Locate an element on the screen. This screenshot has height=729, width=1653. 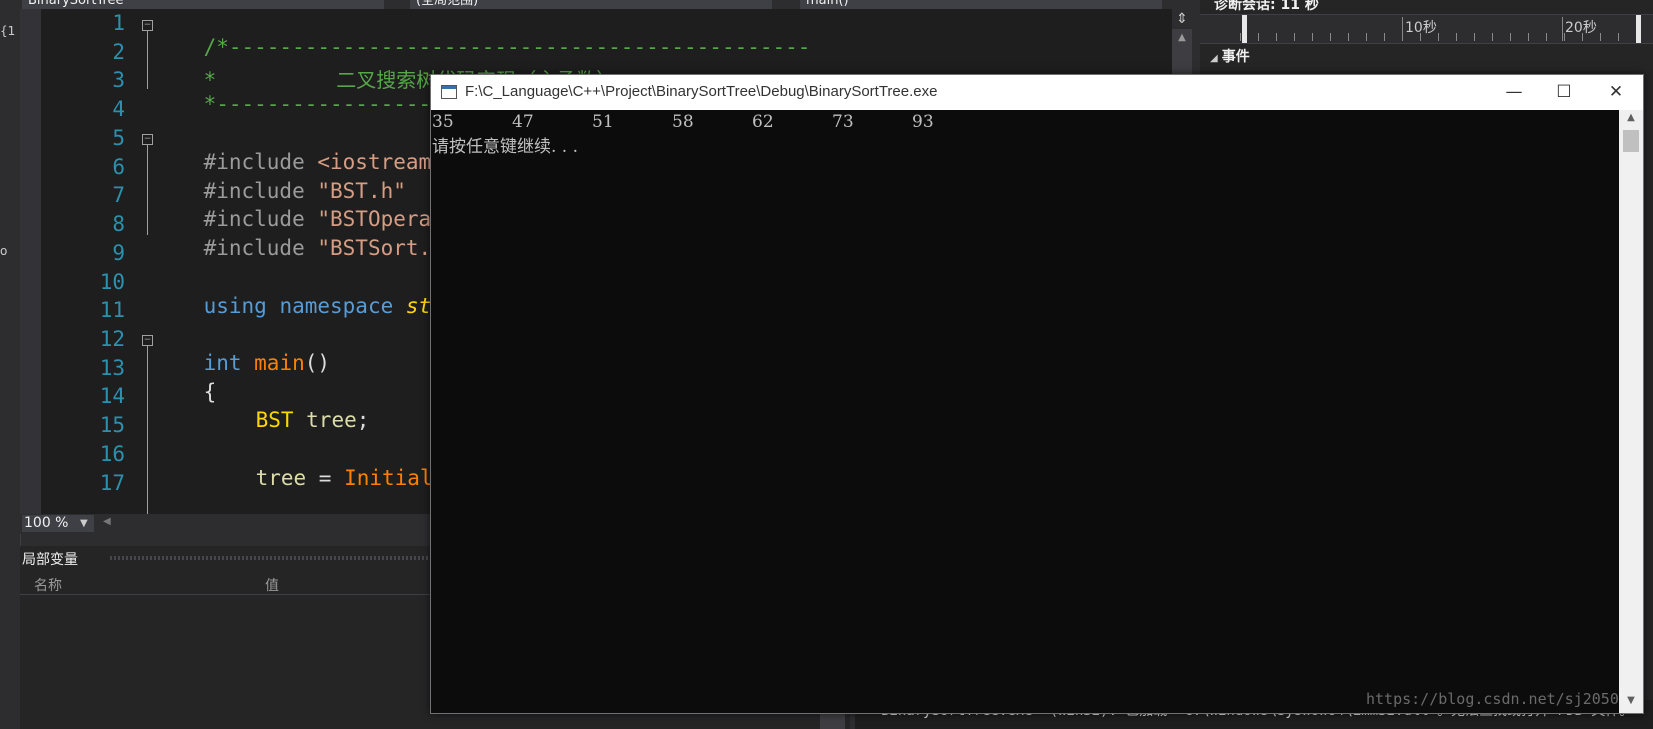
output-number: 58 is located at coordinates (683, 122).